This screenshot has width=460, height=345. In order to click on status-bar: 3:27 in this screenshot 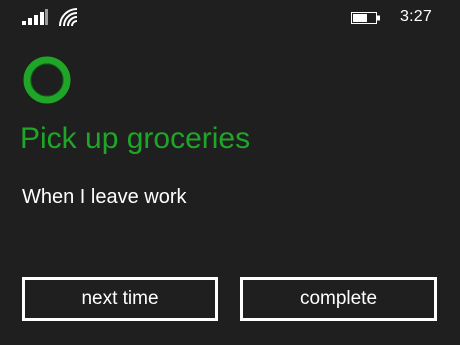, I will do `click(230, 17)`.